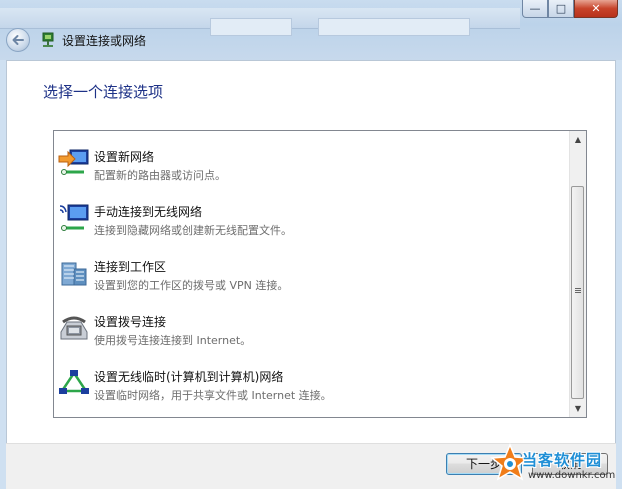 The image size is (622, 489). Describe the element at coordinates (130, 322) in the screenshot. I see `option-title: 设置拨号连接` at that location.